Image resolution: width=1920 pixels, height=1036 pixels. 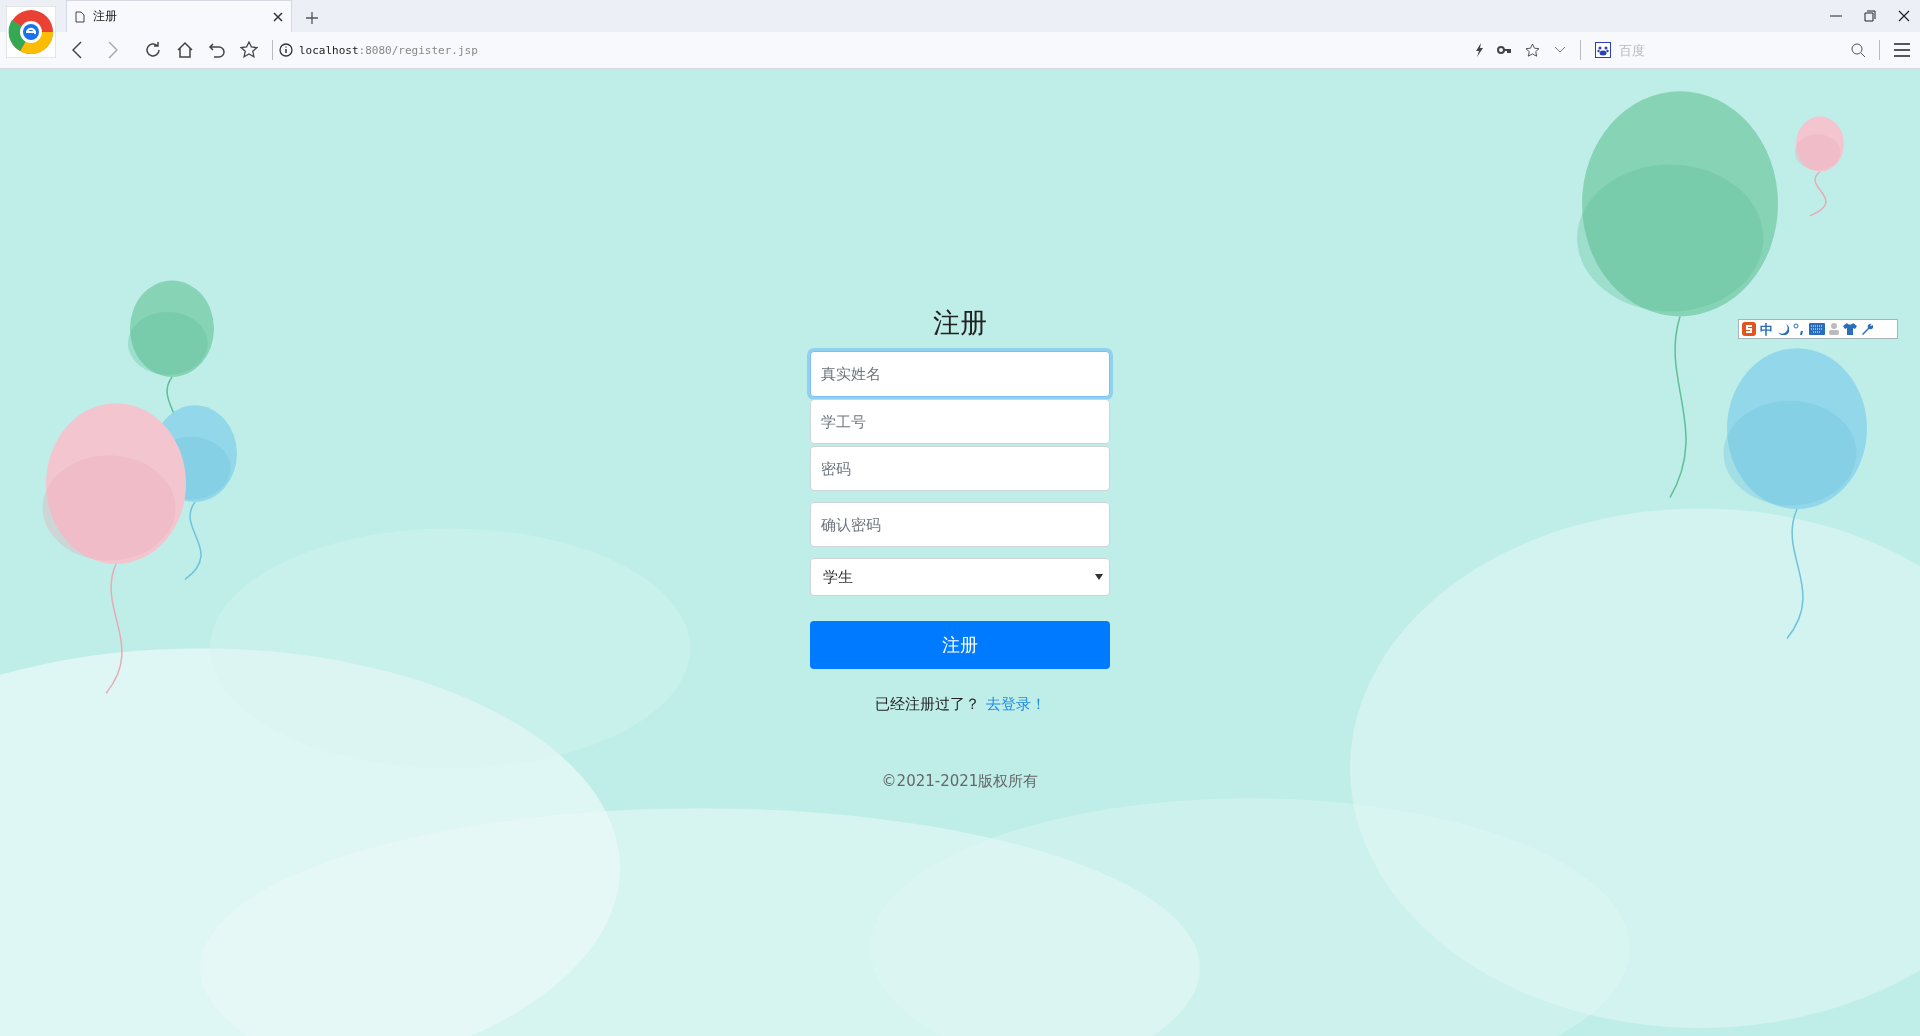 I want to click on close-window-icon, so click(x=1904, y=16).